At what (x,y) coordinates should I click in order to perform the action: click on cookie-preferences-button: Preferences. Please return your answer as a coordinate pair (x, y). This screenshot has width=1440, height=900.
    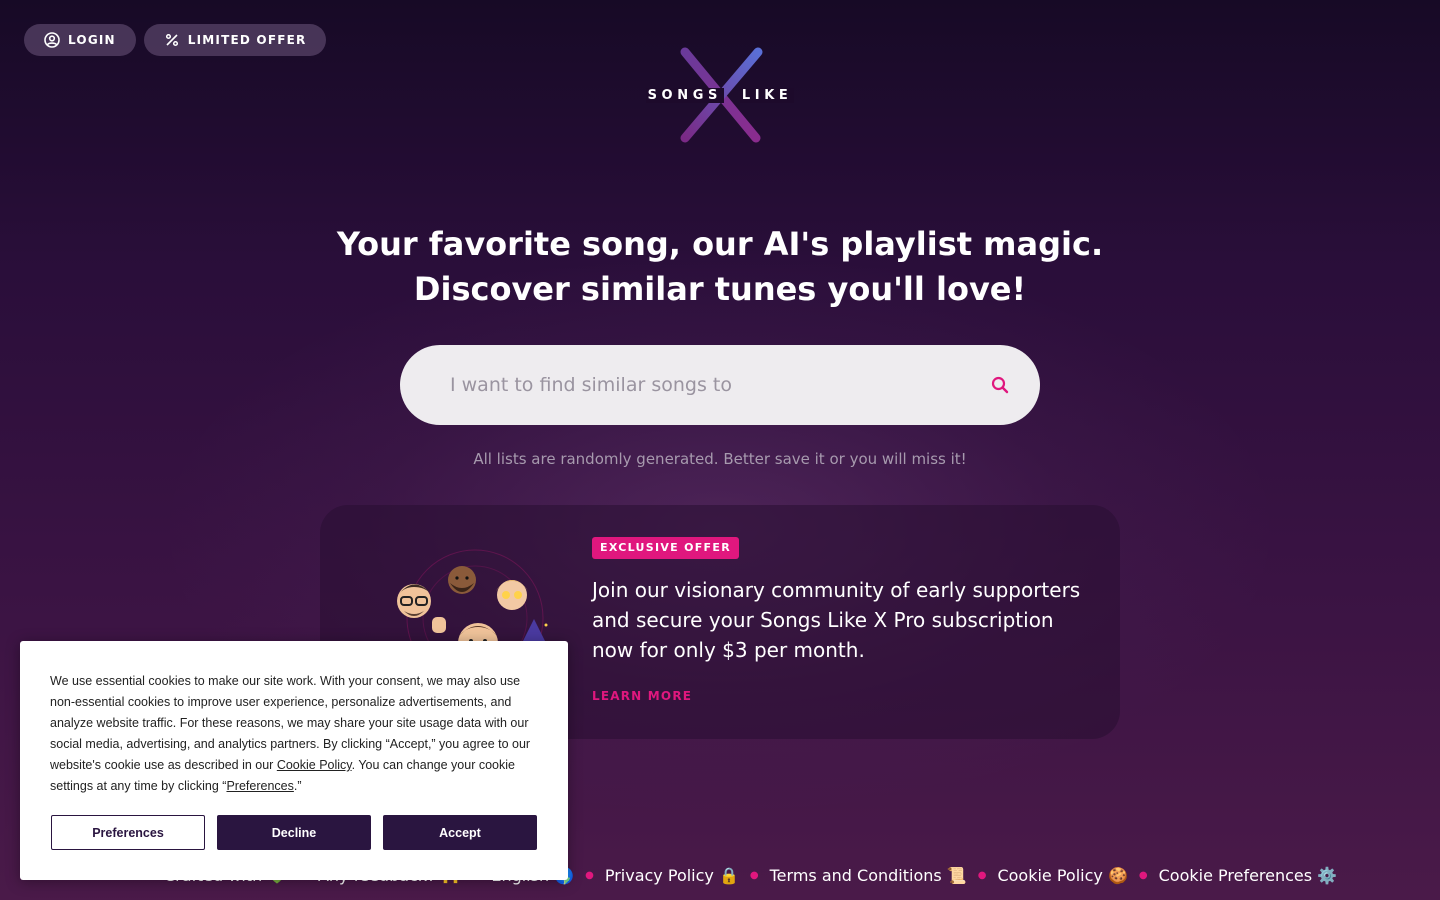
    Looking at the image, I should click on (128, 832).